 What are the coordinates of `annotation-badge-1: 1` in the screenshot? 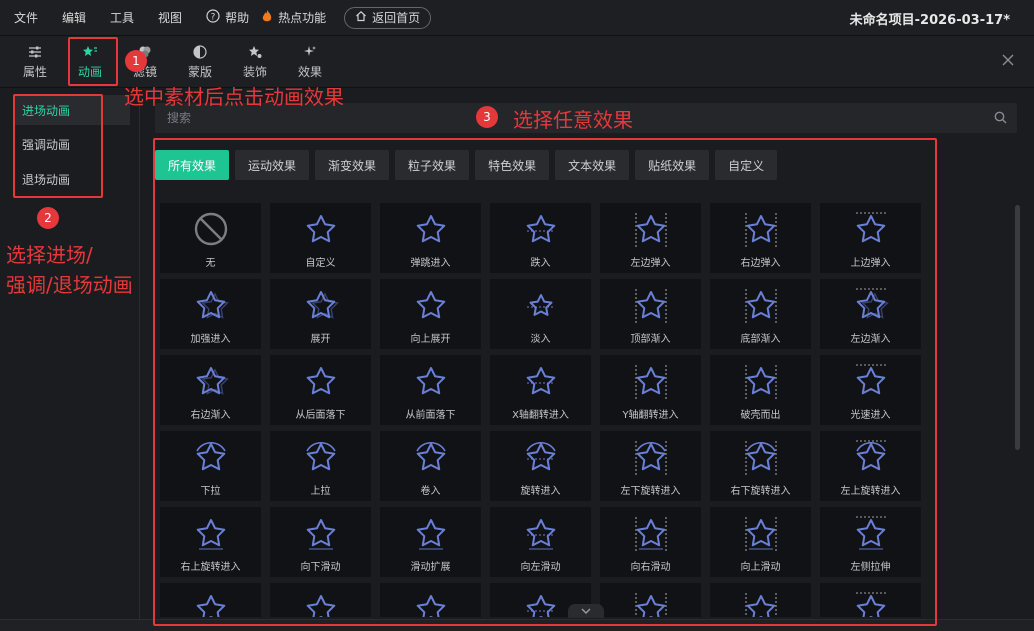 It's located at (136, 61).